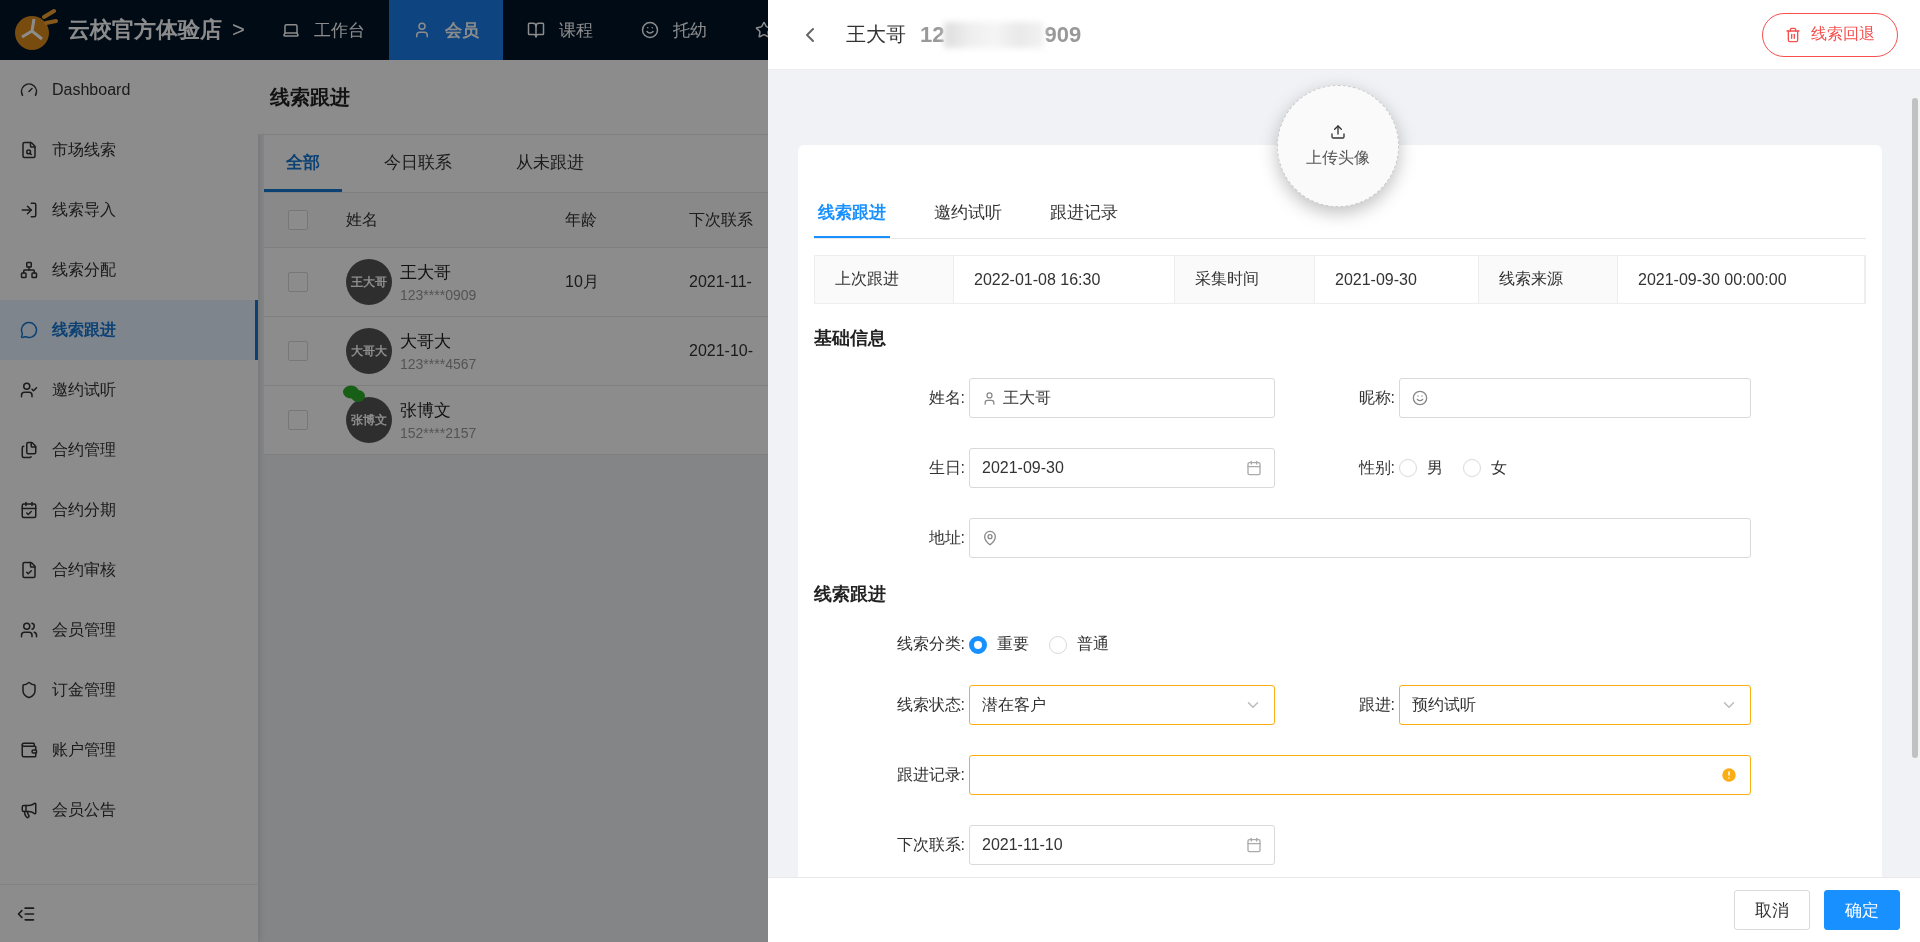 Image resolution: width=1920 pixels, height=942 pixels. Describe the element at coordinates (446, 30) in the screenshot. I see `nav-tab: 会员` at that location.